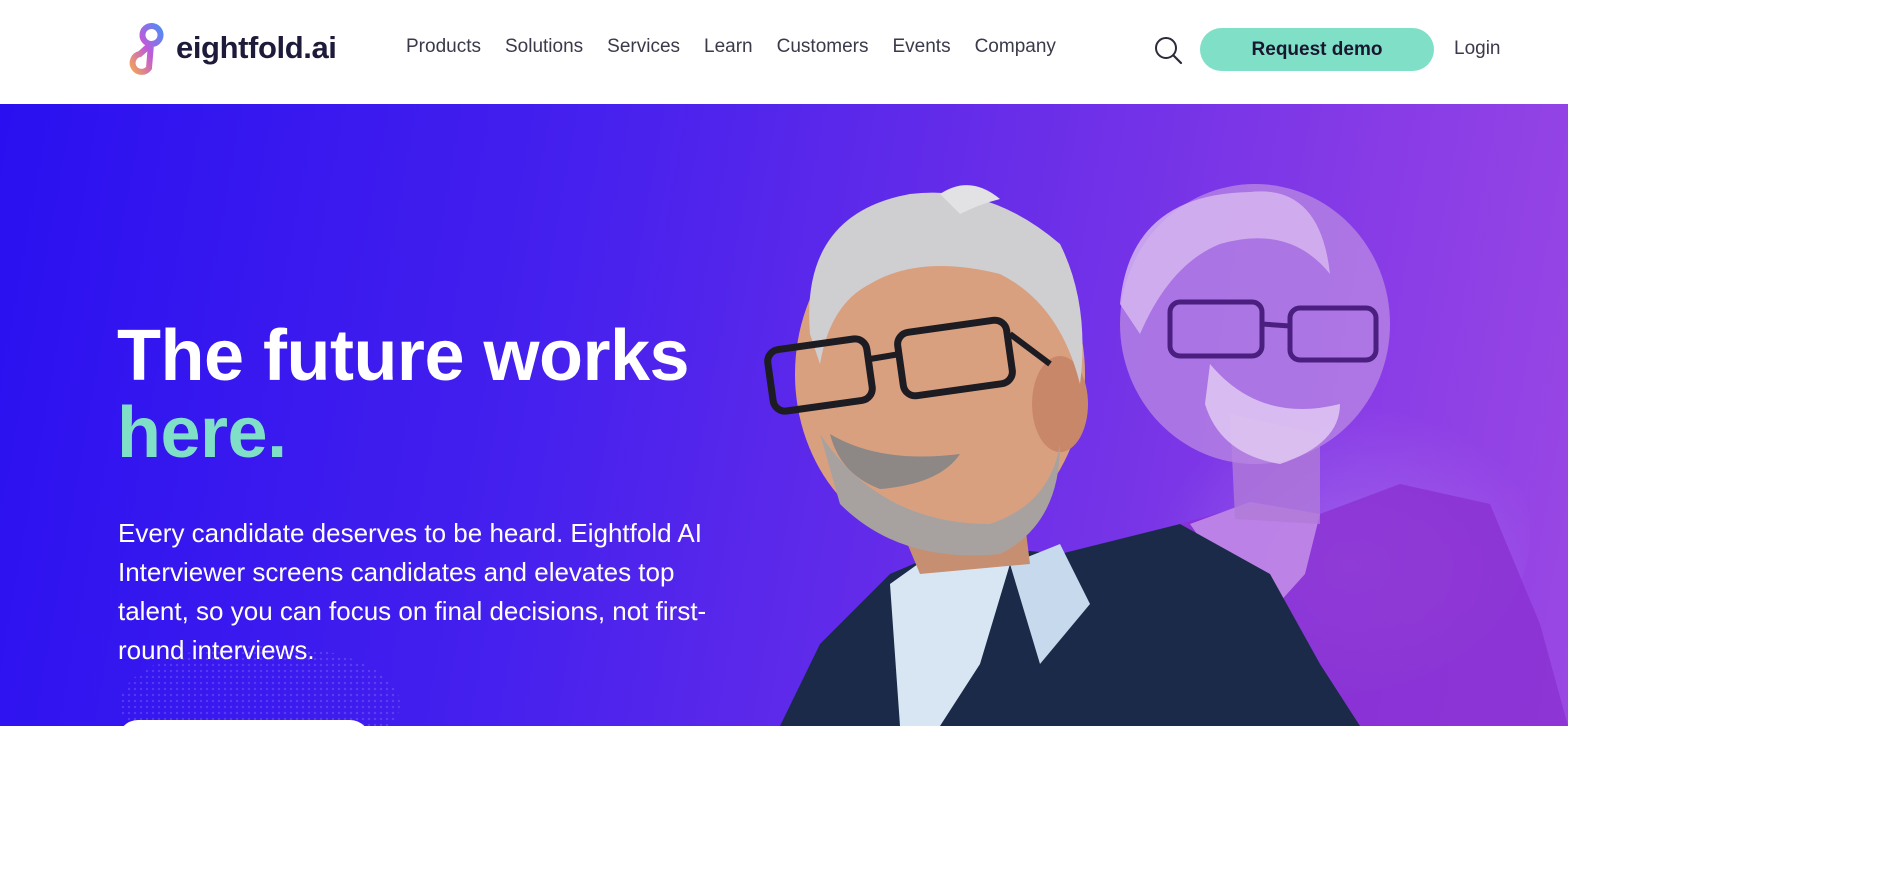  Describe the element at coordinates (256, 47) in the screenshot. I see `logo-text: eightfold.ai` at that location.